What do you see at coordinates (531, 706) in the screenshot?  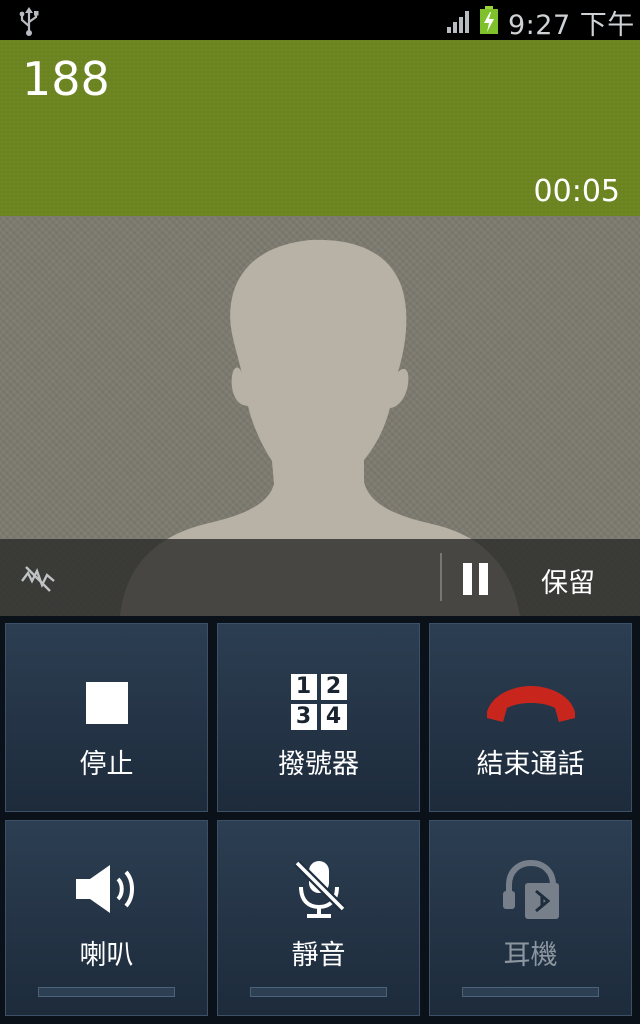 I see `end-call-icon` at bounding box center [531, 706].